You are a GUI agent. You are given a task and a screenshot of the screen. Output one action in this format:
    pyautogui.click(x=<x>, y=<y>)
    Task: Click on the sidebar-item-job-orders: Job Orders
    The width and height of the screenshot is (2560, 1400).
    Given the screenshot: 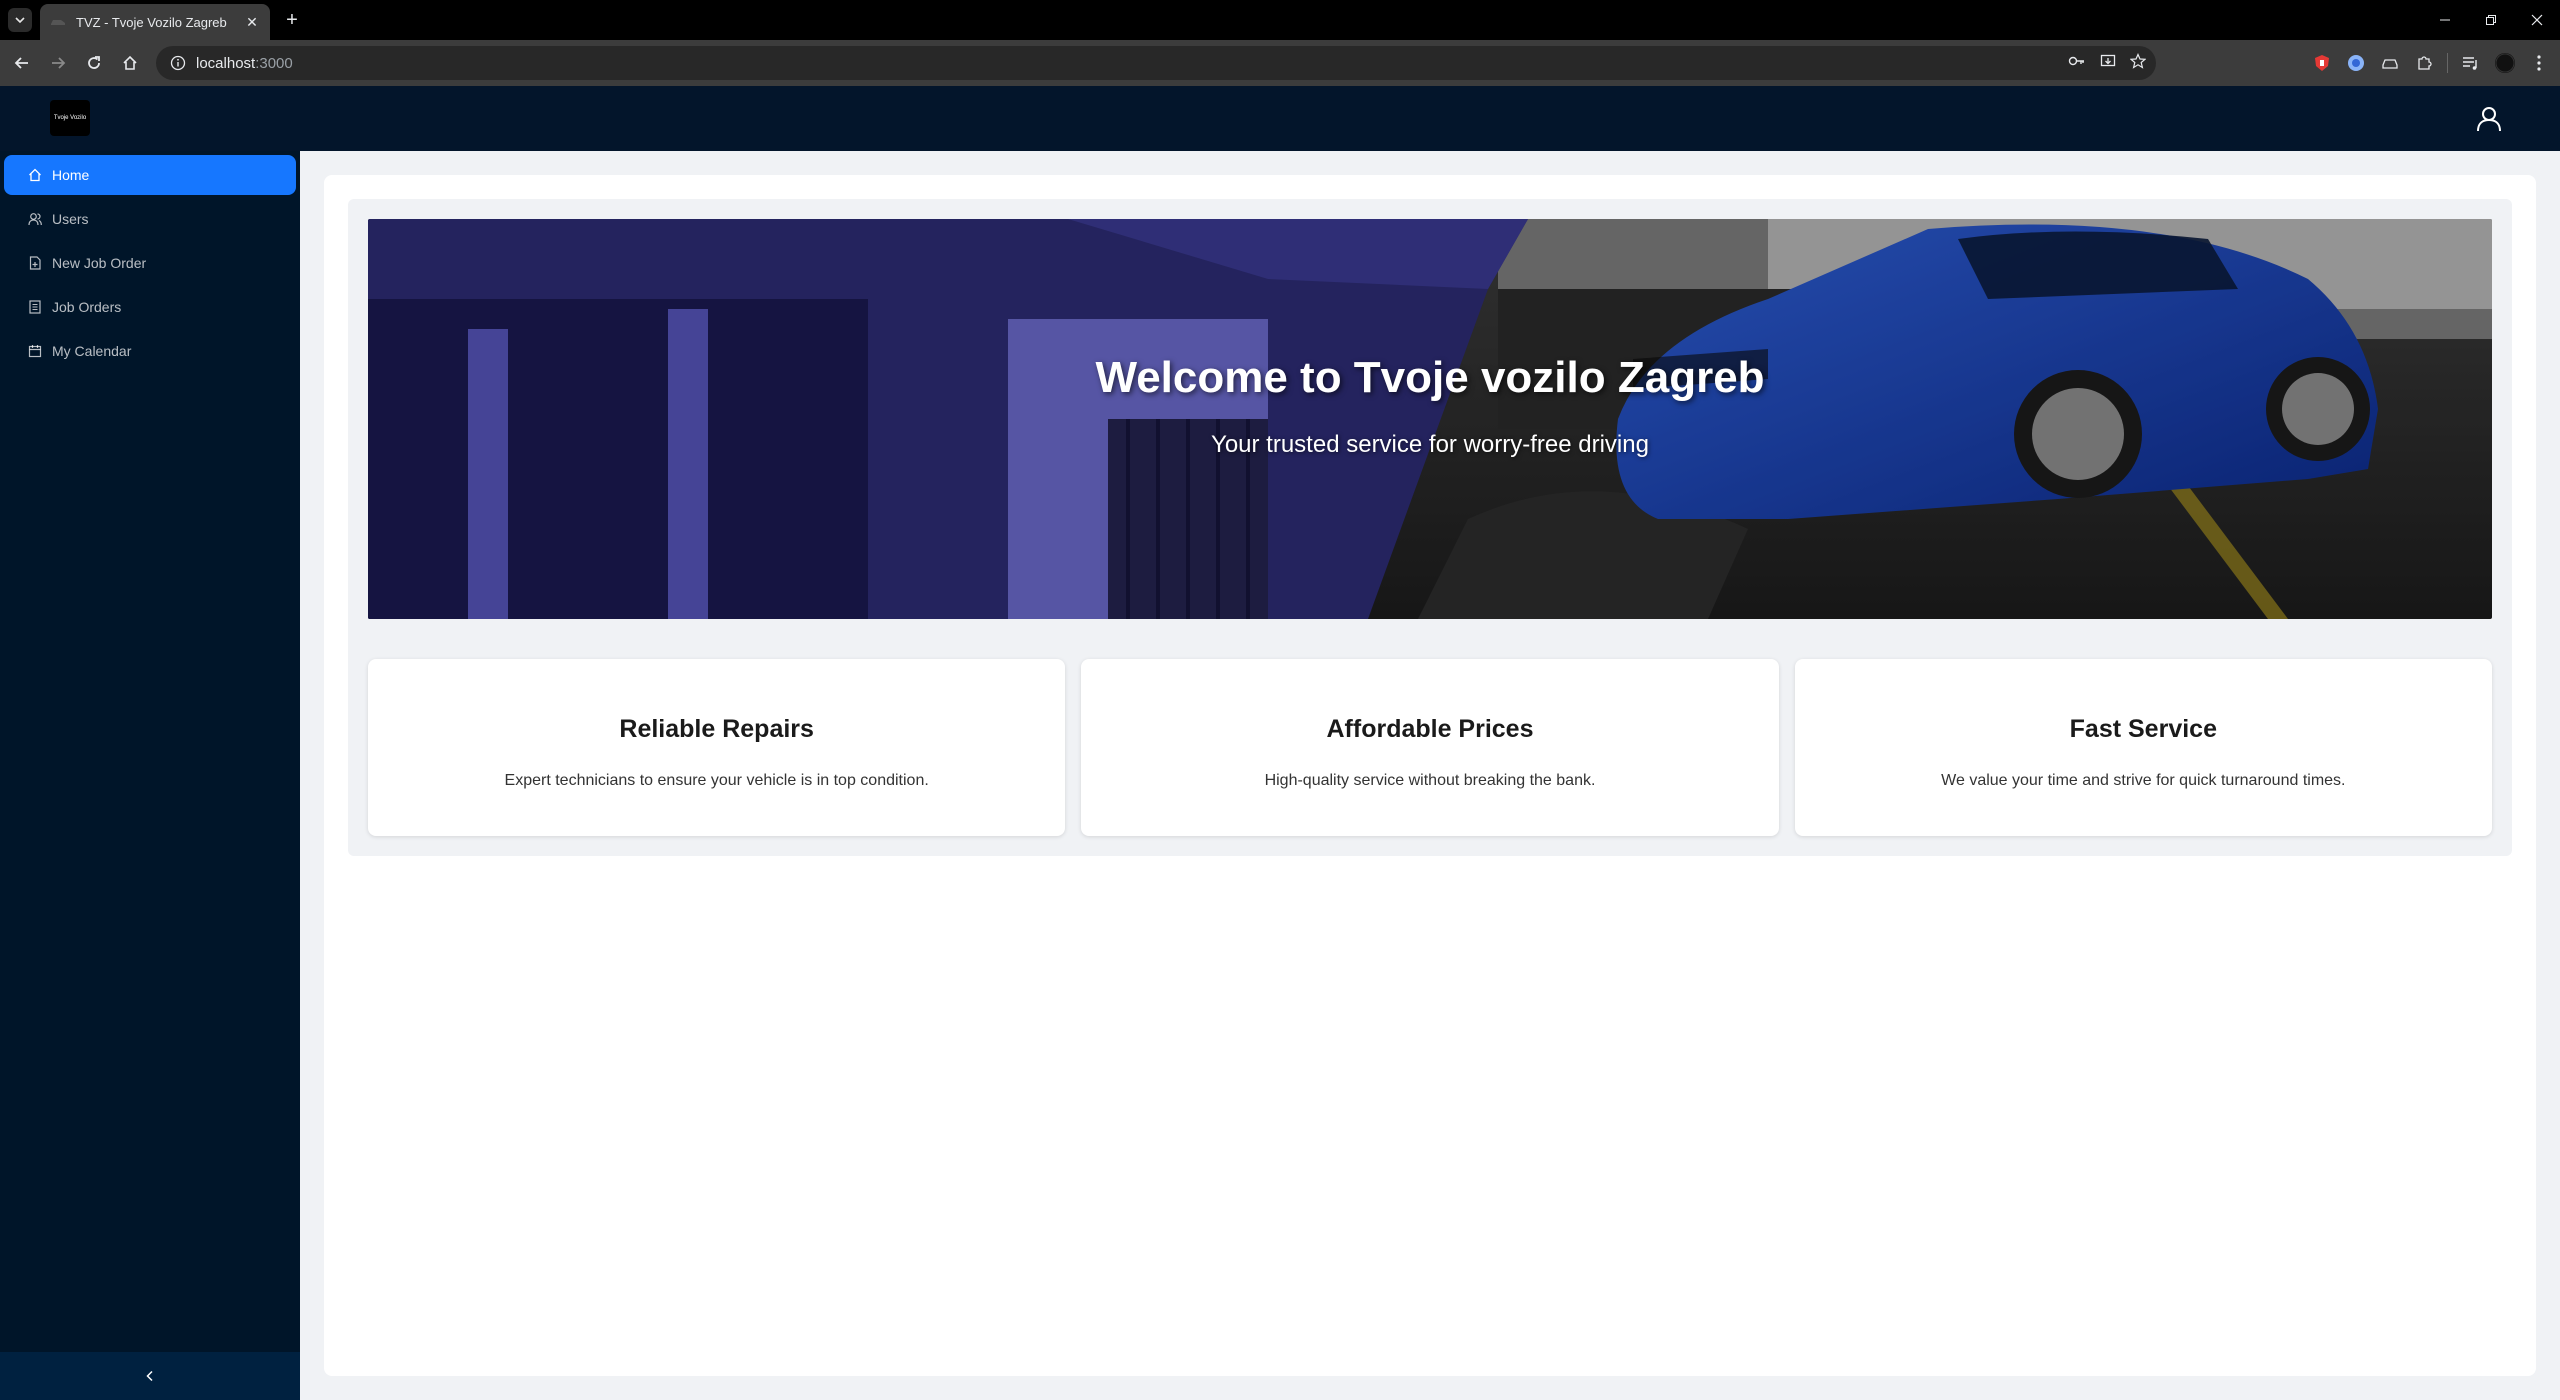 What is the action you would take?
    pyautogui.click(x=150, y=307)
    